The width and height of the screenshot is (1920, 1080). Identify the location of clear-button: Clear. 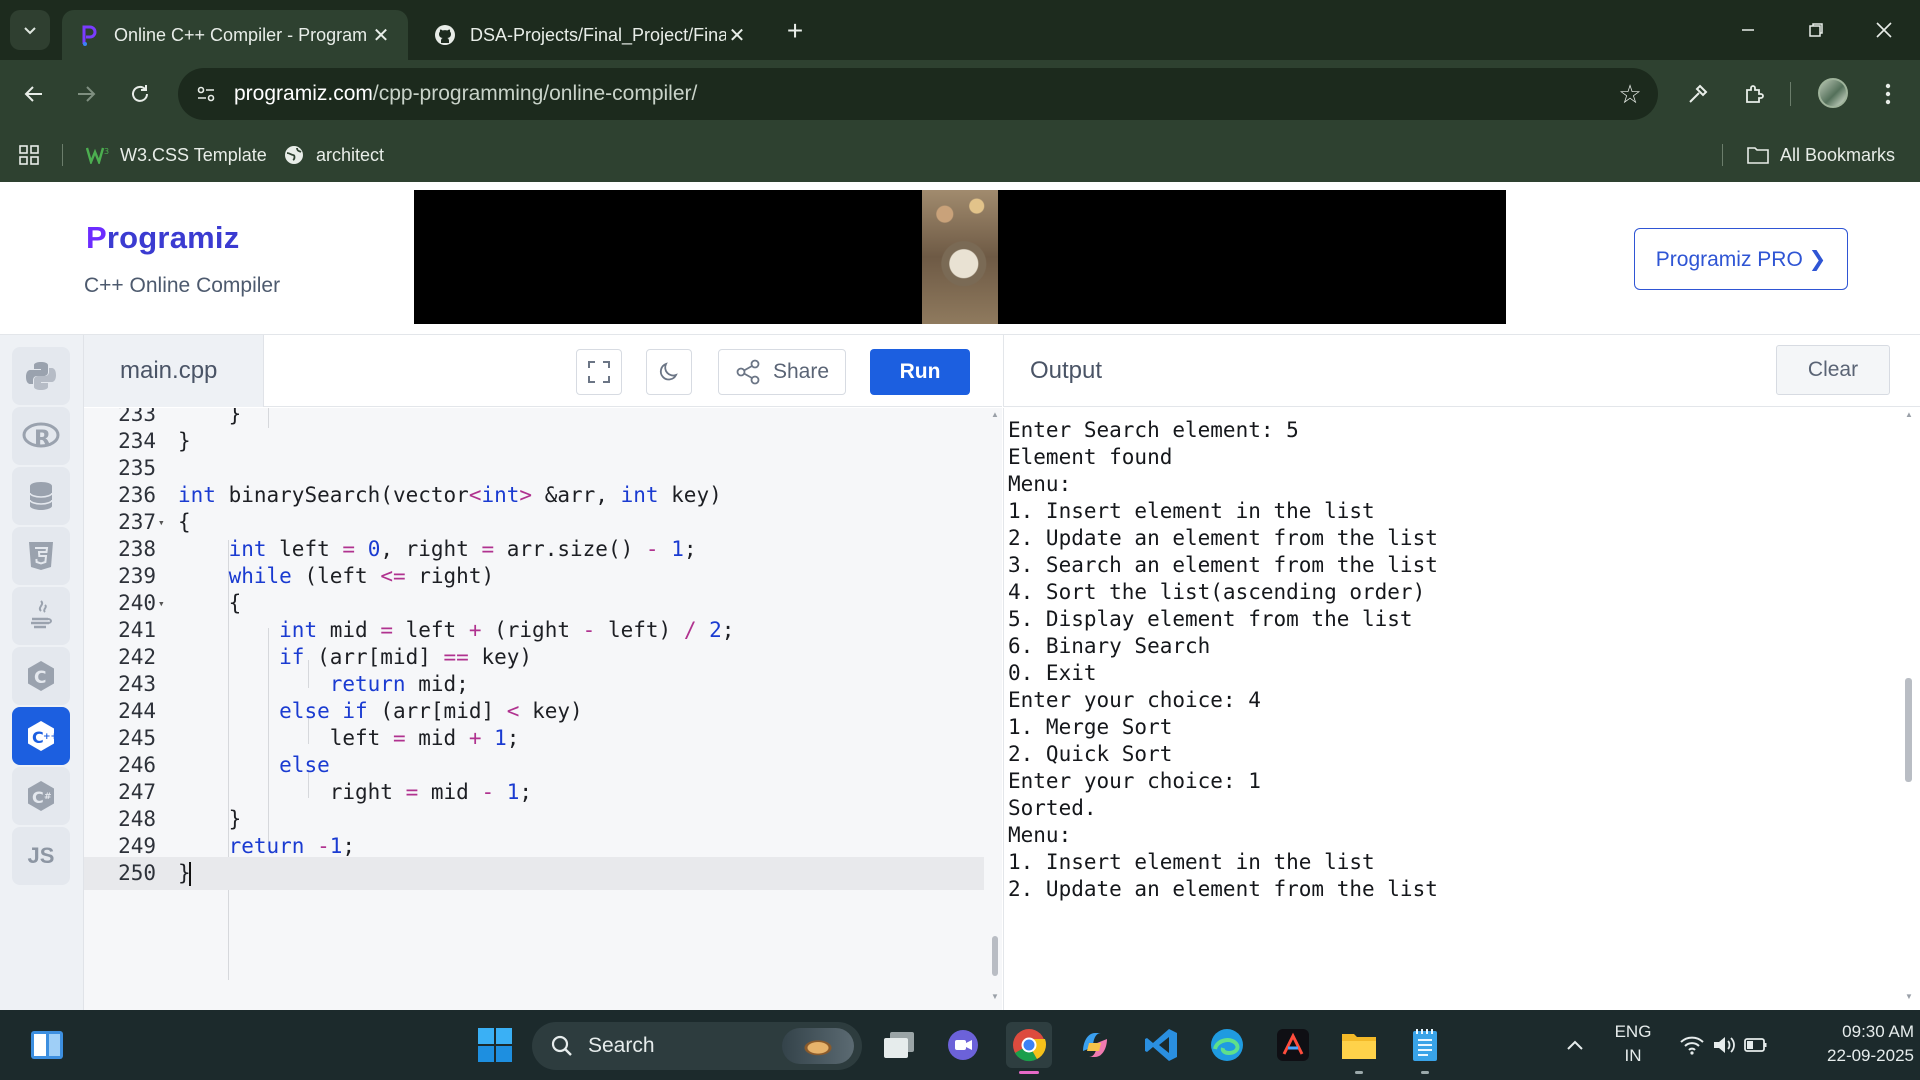
(1833, 370).